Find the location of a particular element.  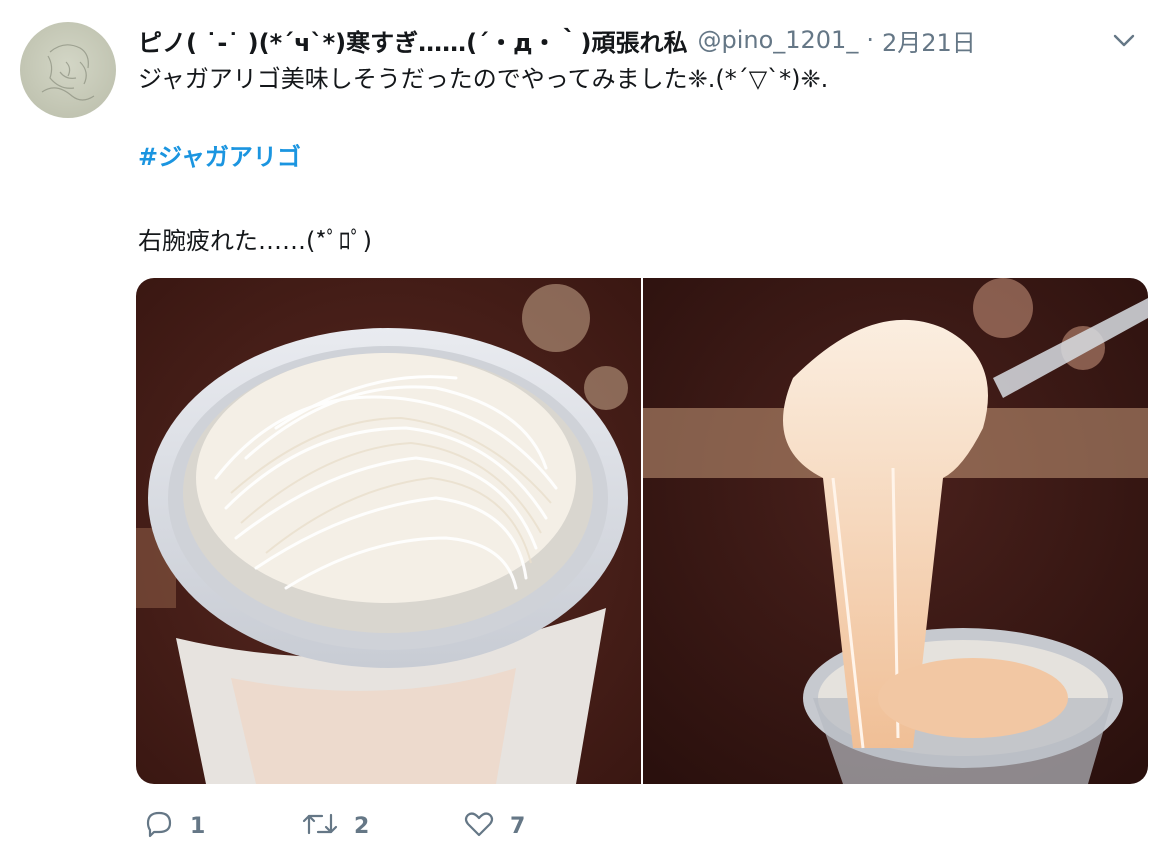

avatar is located at coordinates (68, 70).